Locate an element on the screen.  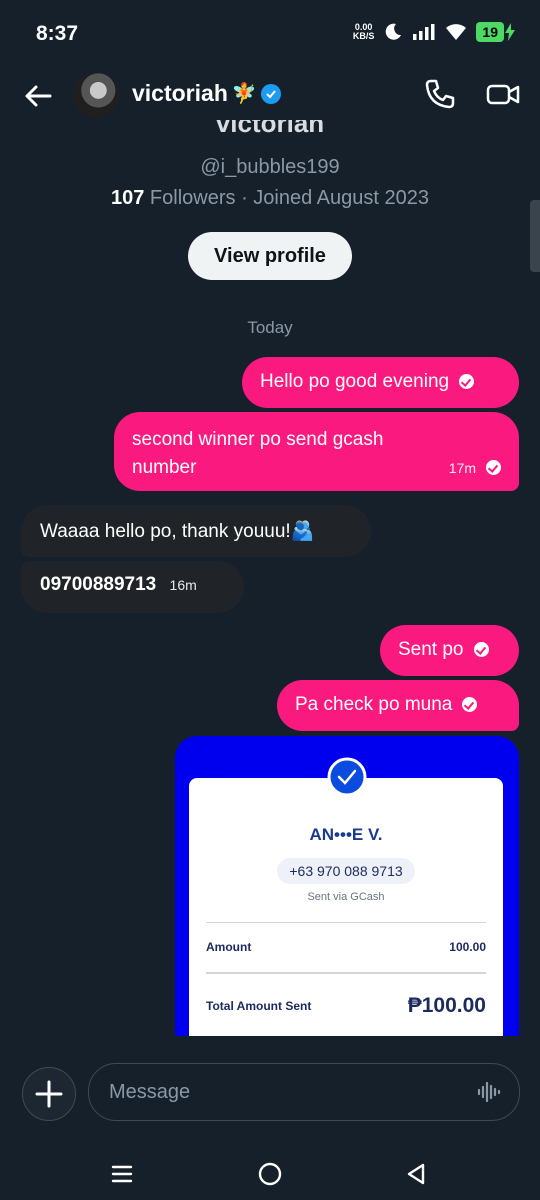
recipient-name: AN•••E V. is located at coordinates (346, 834).